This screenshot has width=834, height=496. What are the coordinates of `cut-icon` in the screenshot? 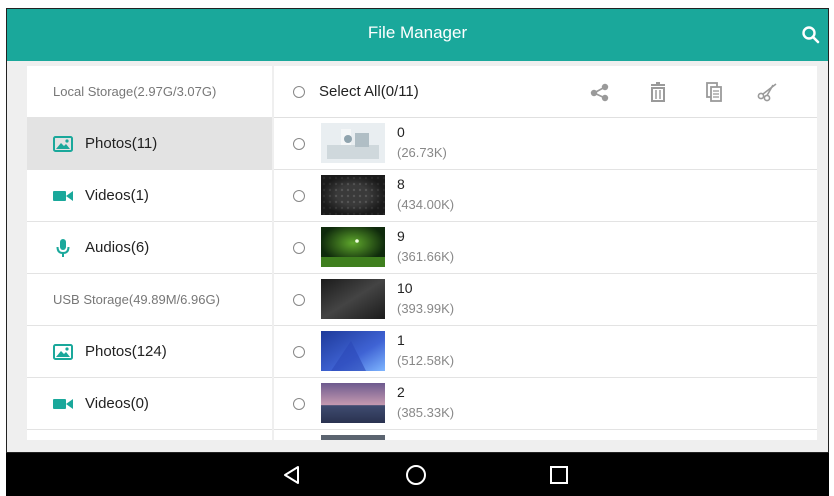 It's located at (768, 92).